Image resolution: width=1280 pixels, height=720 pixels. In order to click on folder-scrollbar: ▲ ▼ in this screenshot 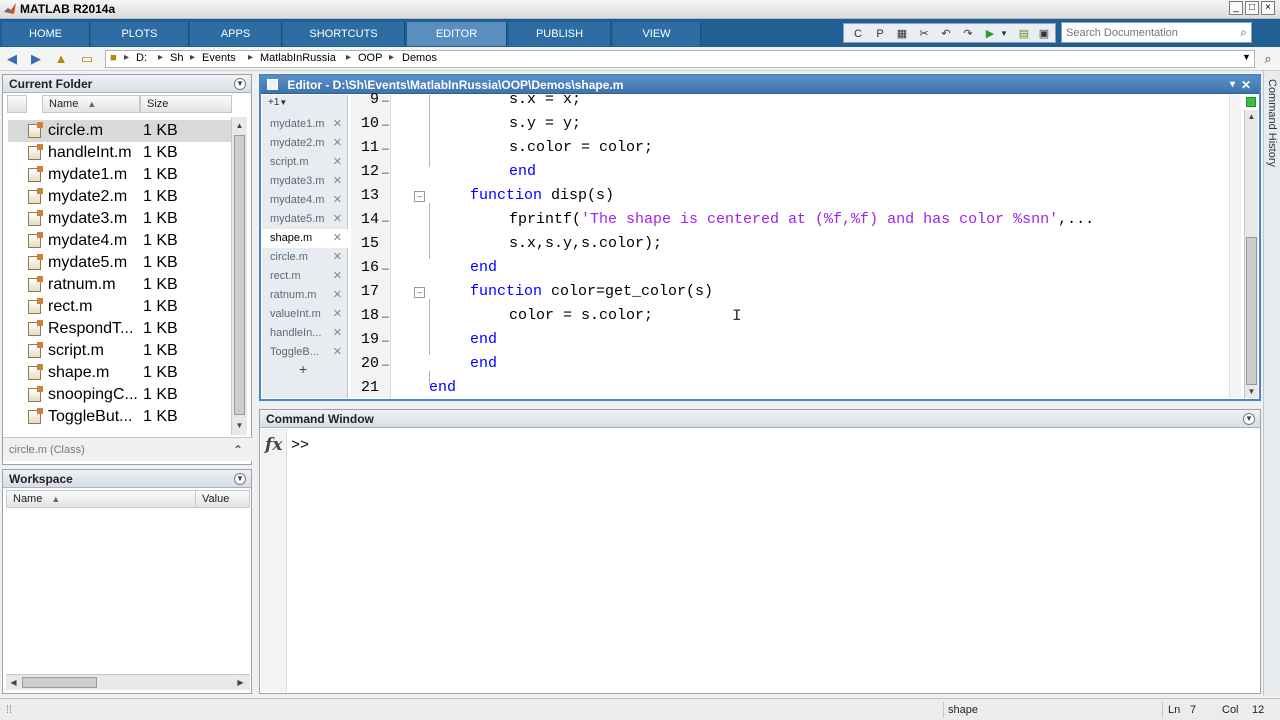, I will do `click(239, 276)`.